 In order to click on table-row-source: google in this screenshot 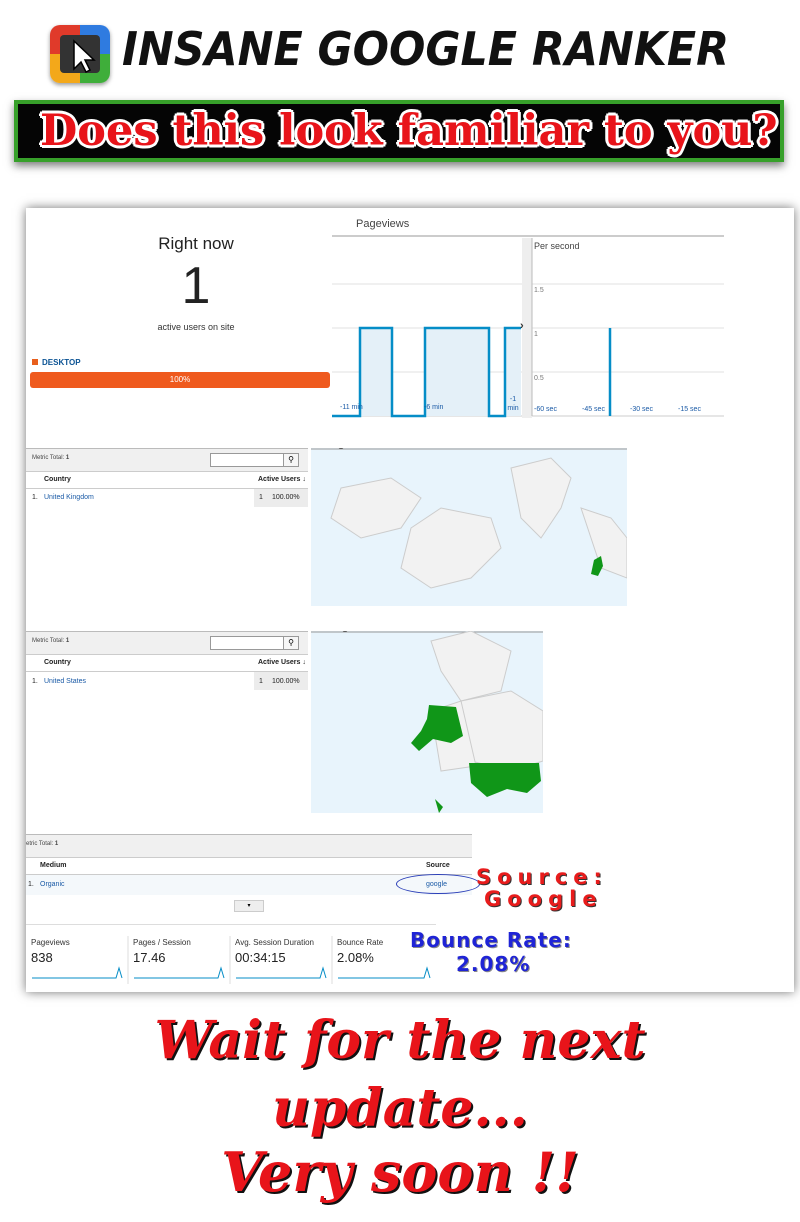, I will do `click(436, 884)`.